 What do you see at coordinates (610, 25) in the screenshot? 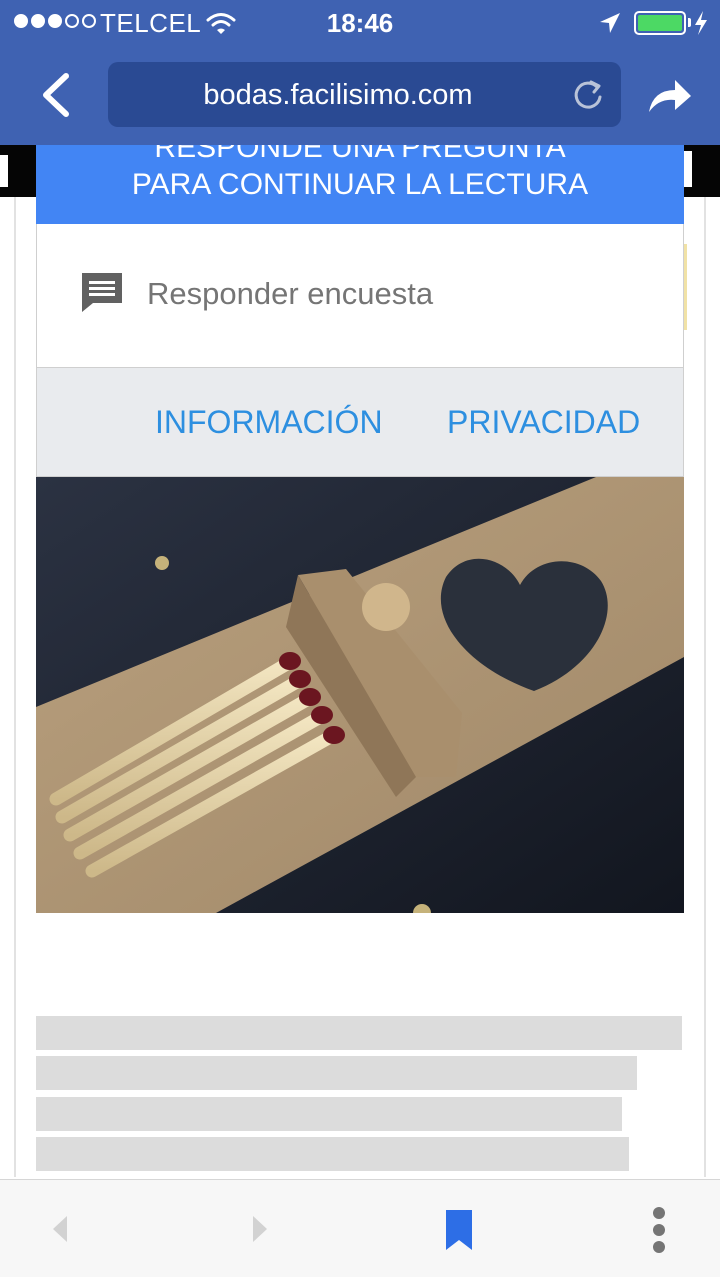
I see `location-arrow-icon` at bounding box center [610, 25].